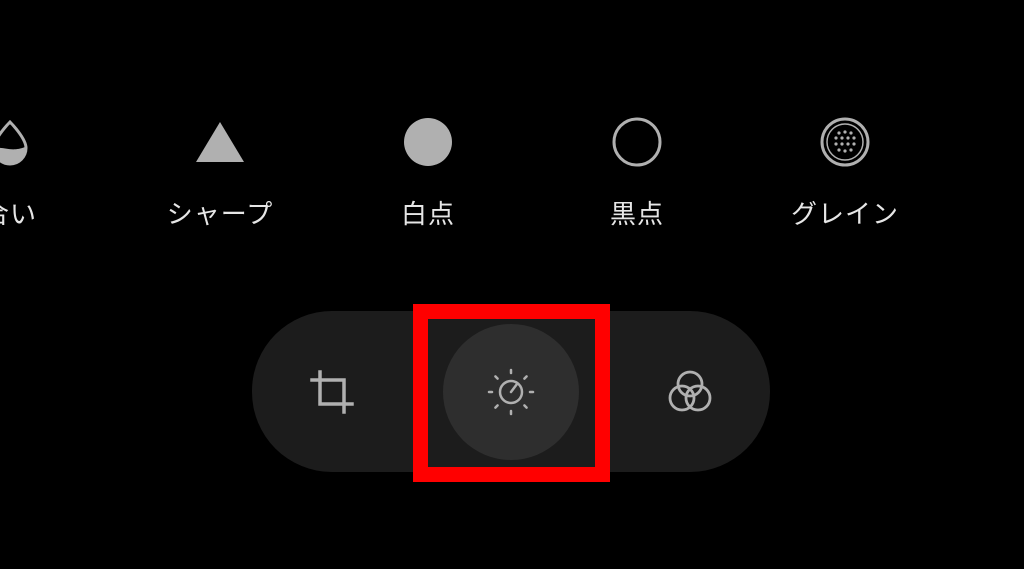 The width and height of the screenshot is (1024, 569). I want to click on tool-label: 白点, so click(427, 215).